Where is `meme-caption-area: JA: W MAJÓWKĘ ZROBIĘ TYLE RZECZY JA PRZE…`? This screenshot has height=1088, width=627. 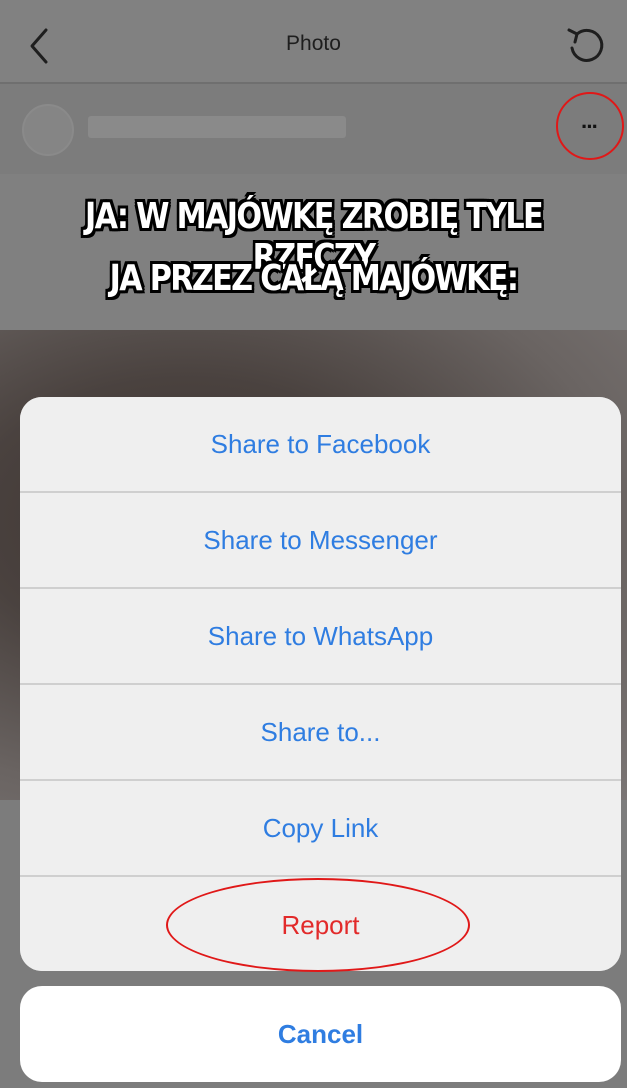 meme-caption-area: JA: W MAJÓWKĘ ZROBIĘ TYLE RZECZY JA PRZE… is located at coordinates (313, 252).